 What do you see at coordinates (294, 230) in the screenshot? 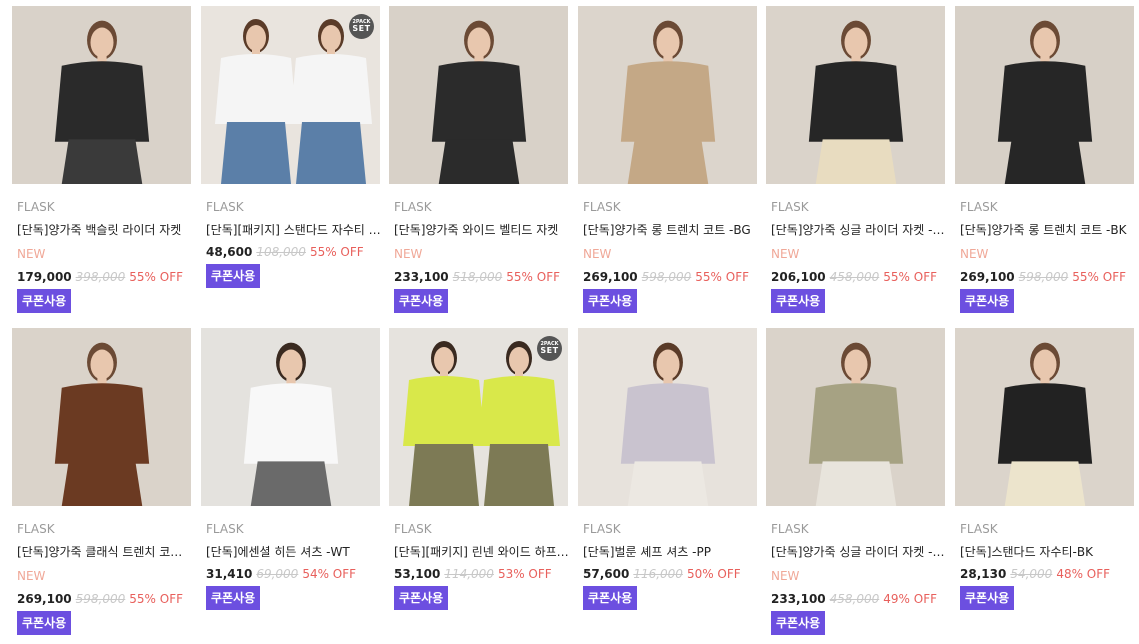
I see `product-name-link: [단독][패키지] 스탠다드 자수티 2PACK` at bounding box center [294, 230].